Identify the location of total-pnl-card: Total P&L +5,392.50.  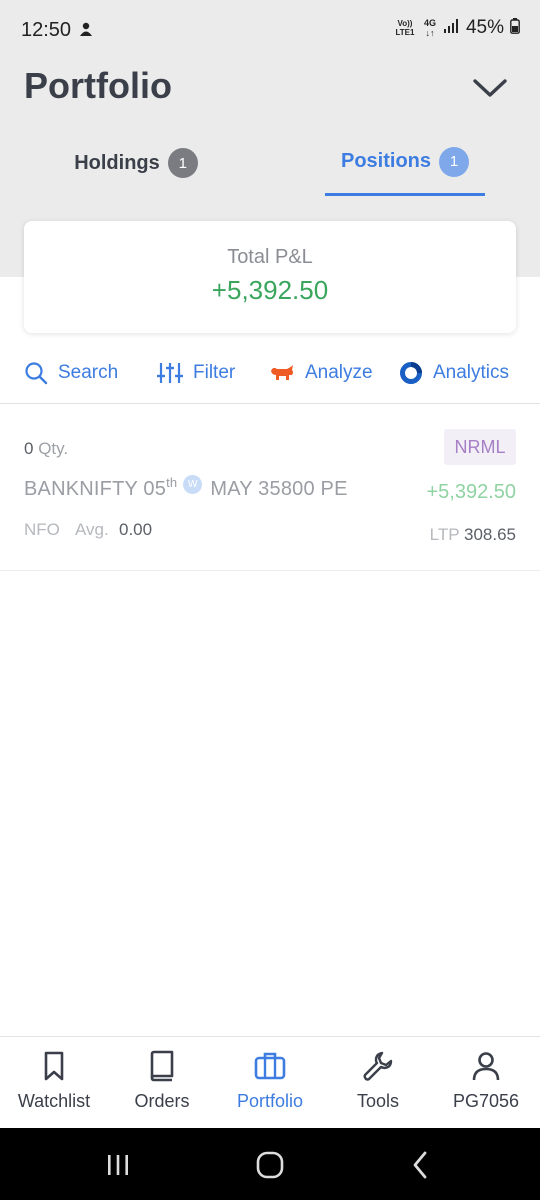
(270, 277).